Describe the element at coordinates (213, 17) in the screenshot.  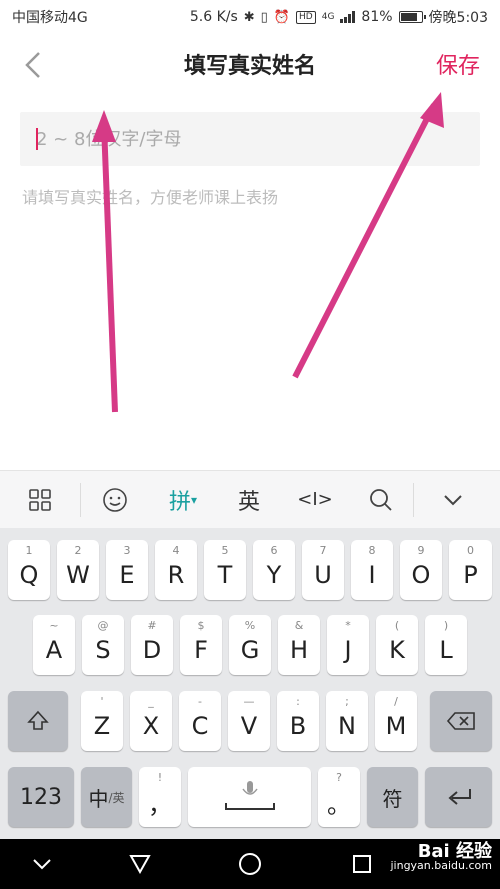
I see `network-speed: 5.6 K/s` at that location.